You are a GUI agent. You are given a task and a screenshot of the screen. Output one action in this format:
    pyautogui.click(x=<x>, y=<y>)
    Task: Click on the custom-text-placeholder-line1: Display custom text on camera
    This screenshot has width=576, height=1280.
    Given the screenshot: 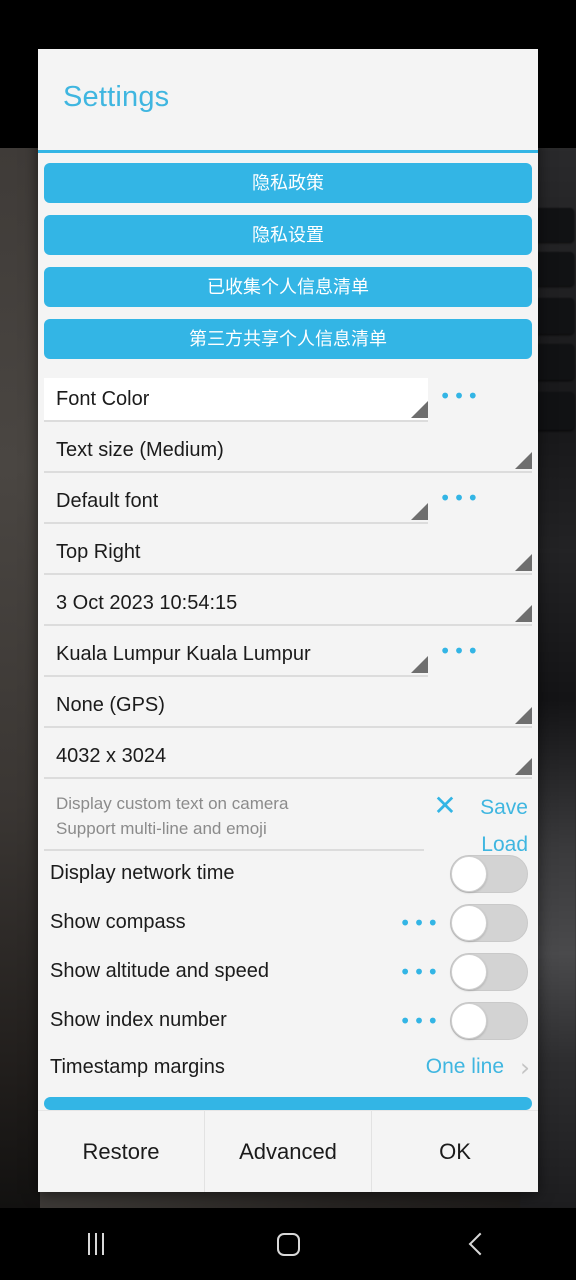 What is the action you would take?
    pyautogui.click(x=172, y=803)
    